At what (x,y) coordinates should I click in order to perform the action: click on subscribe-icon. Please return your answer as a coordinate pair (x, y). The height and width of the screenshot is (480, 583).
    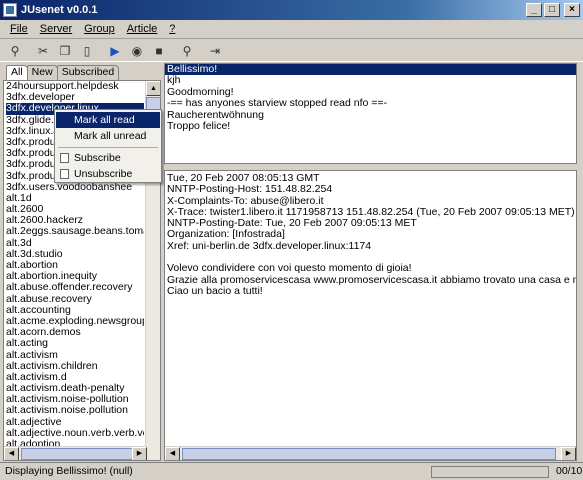
    Looking at the image, I should click on (64, 158).